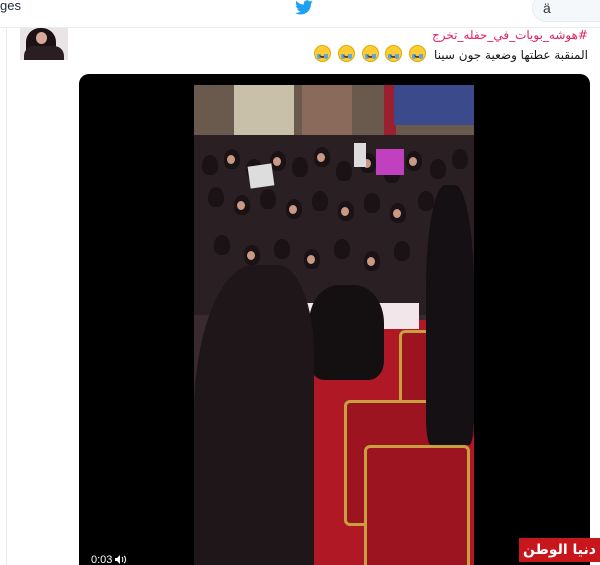  Describe the element at coordinates (511, 55) in the screenshot. I see `tweet-body: المنقبة عطتها وضعية جون سينا` at that location.